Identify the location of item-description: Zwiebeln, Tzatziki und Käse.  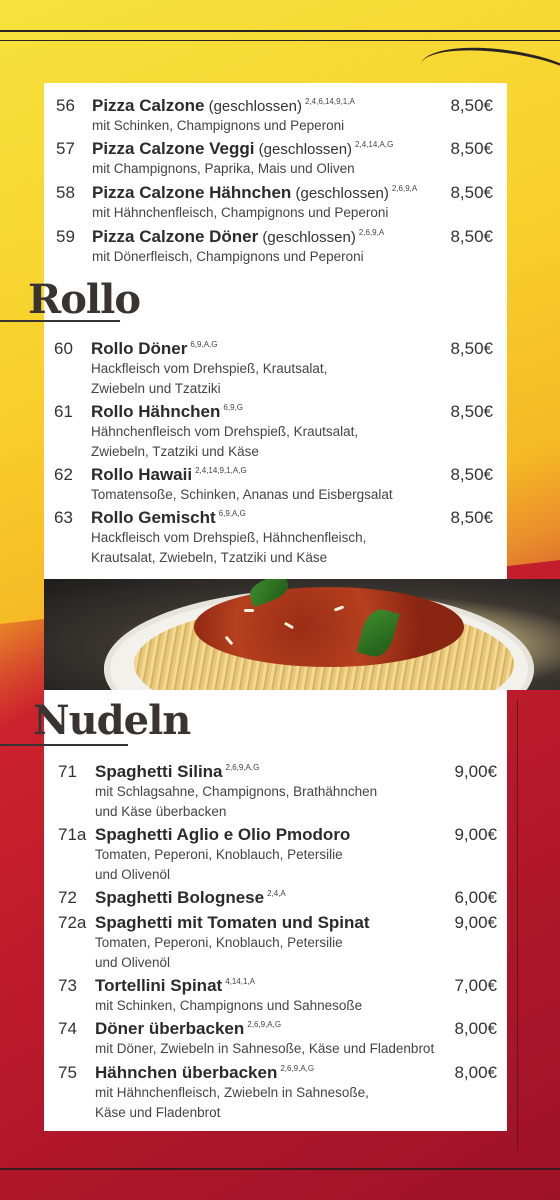
(175, 451).